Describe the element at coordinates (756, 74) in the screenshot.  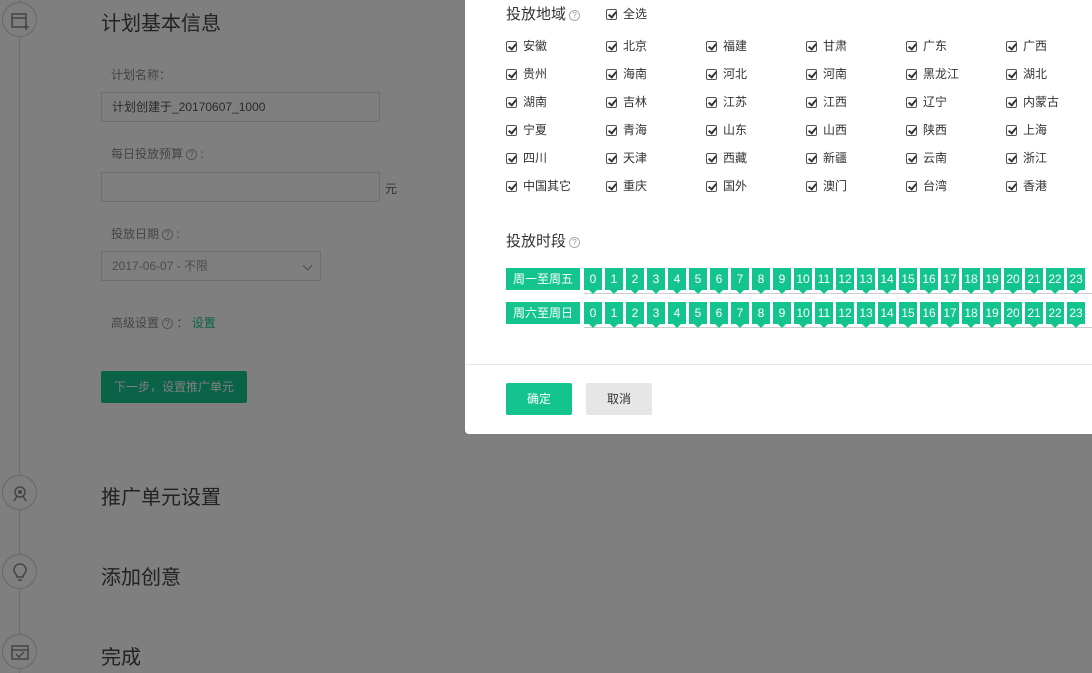
I see `region-checkbox: 河北` at that location.